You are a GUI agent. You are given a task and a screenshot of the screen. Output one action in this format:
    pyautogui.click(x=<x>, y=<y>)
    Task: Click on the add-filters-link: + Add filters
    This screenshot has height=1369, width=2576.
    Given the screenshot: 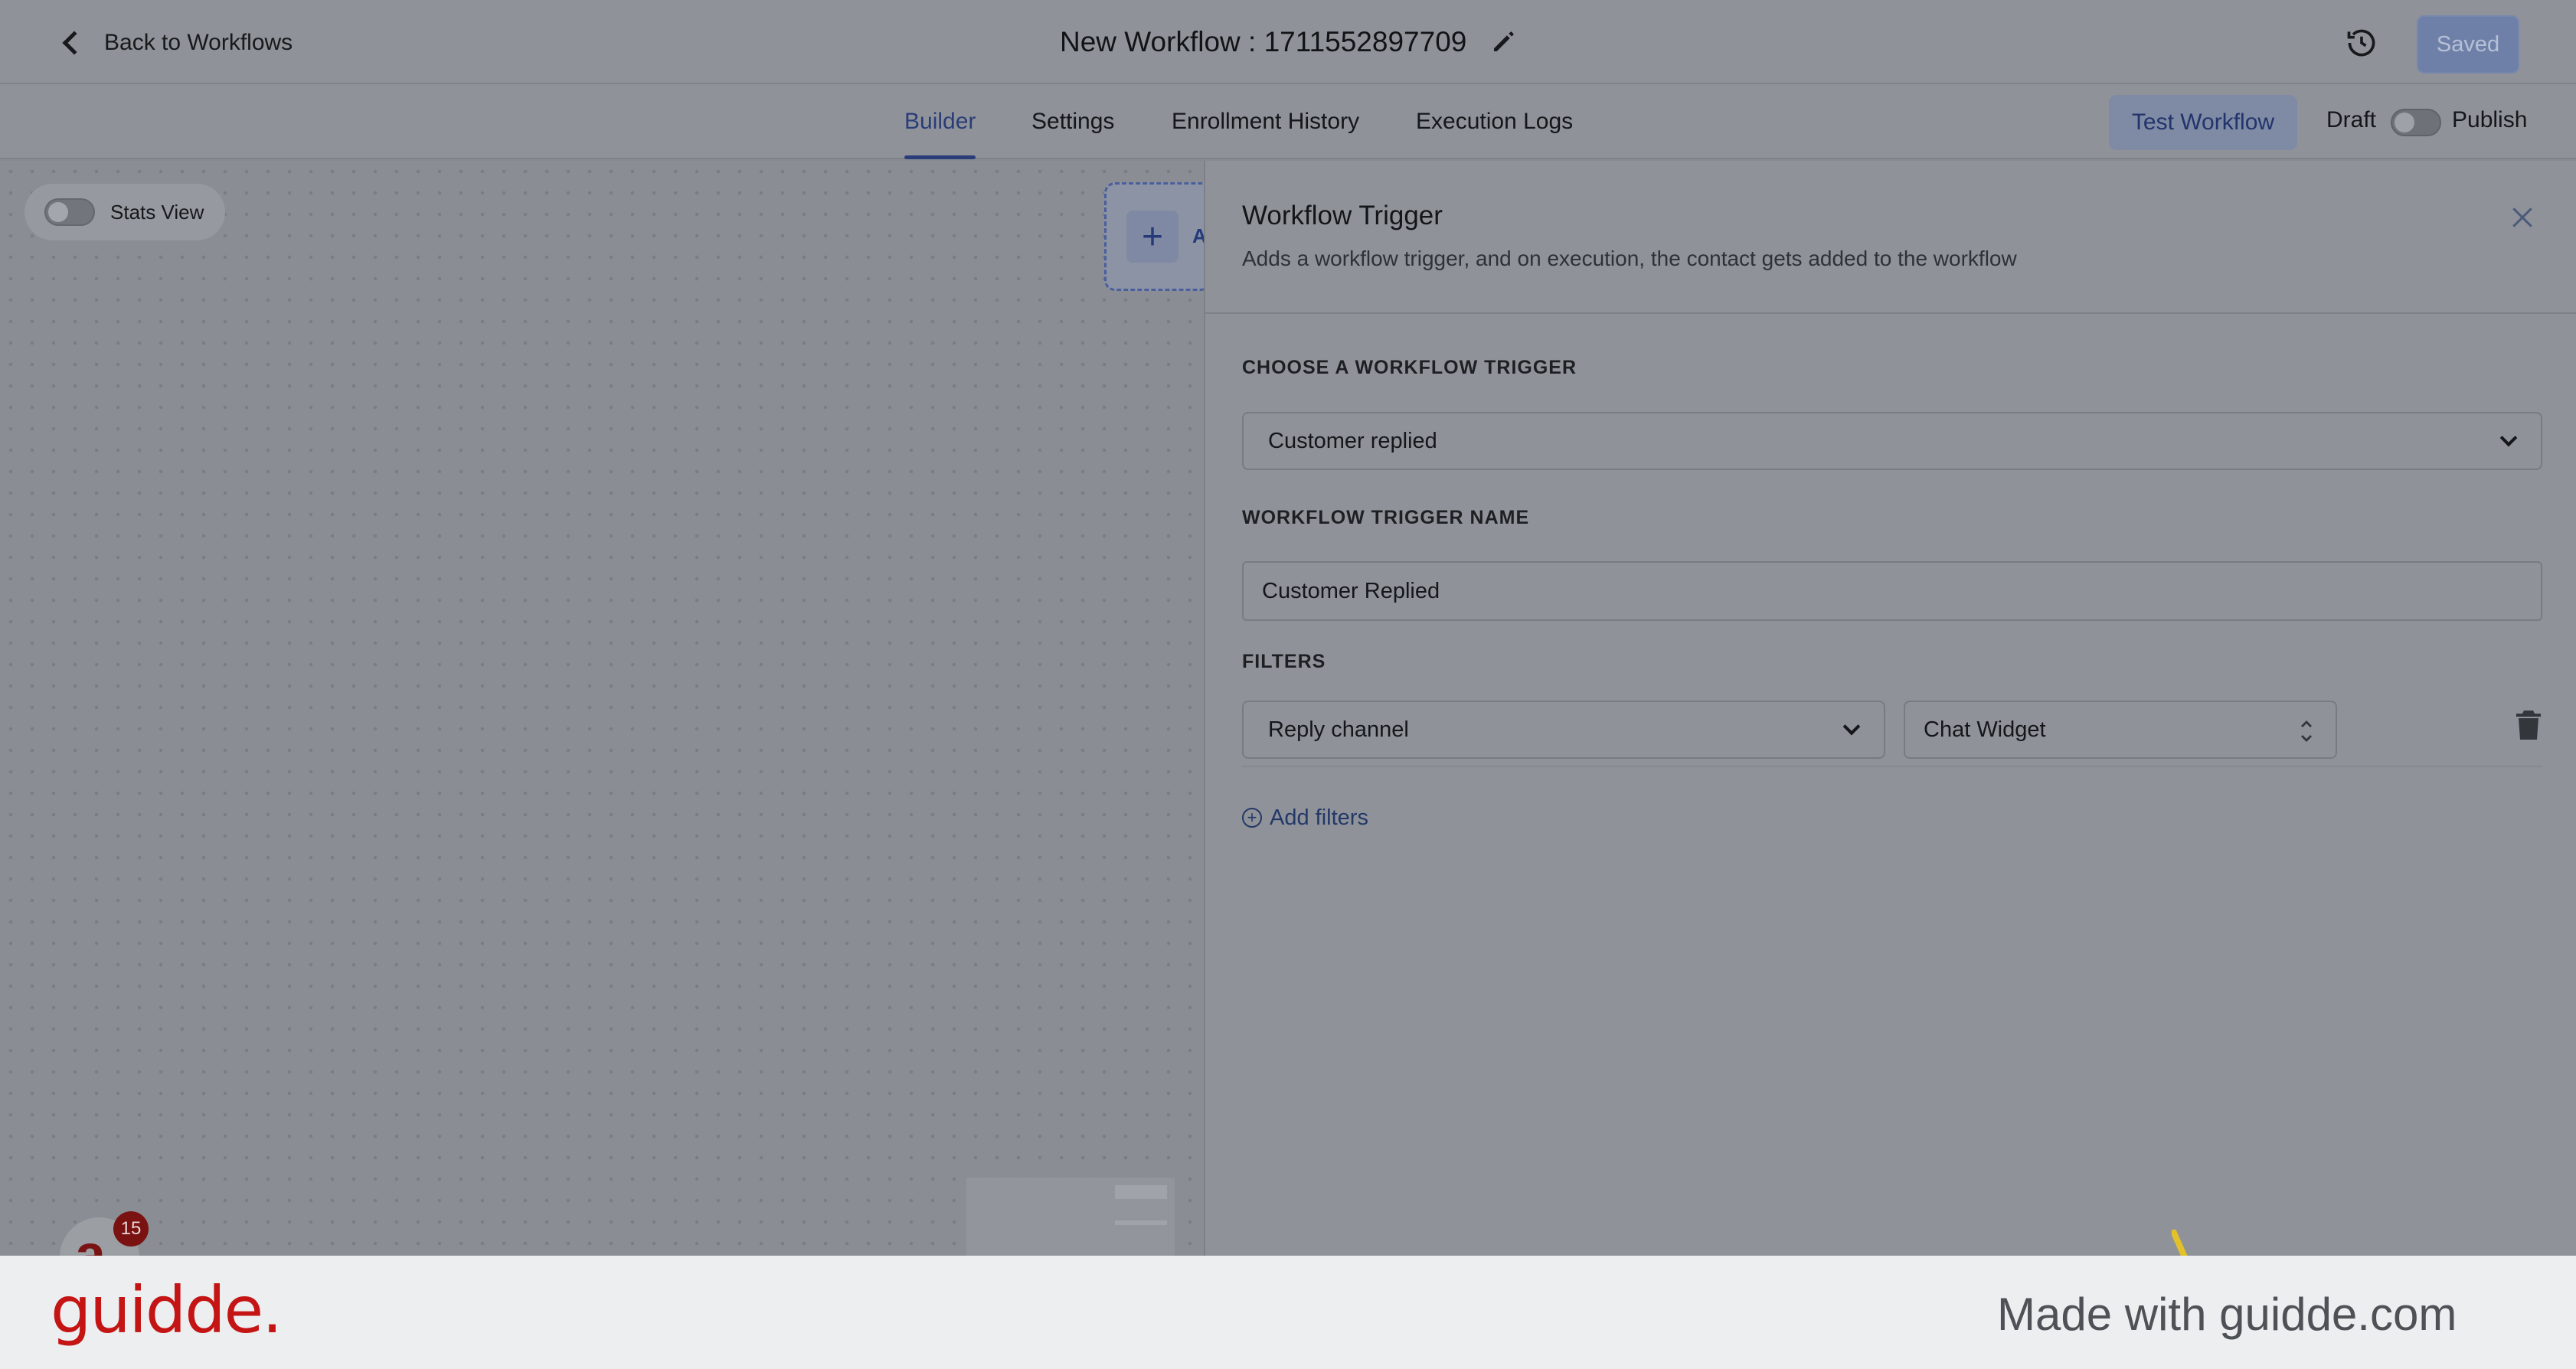 What is the action you would take?
    pyautogui.click(x=1305, y=817)
    